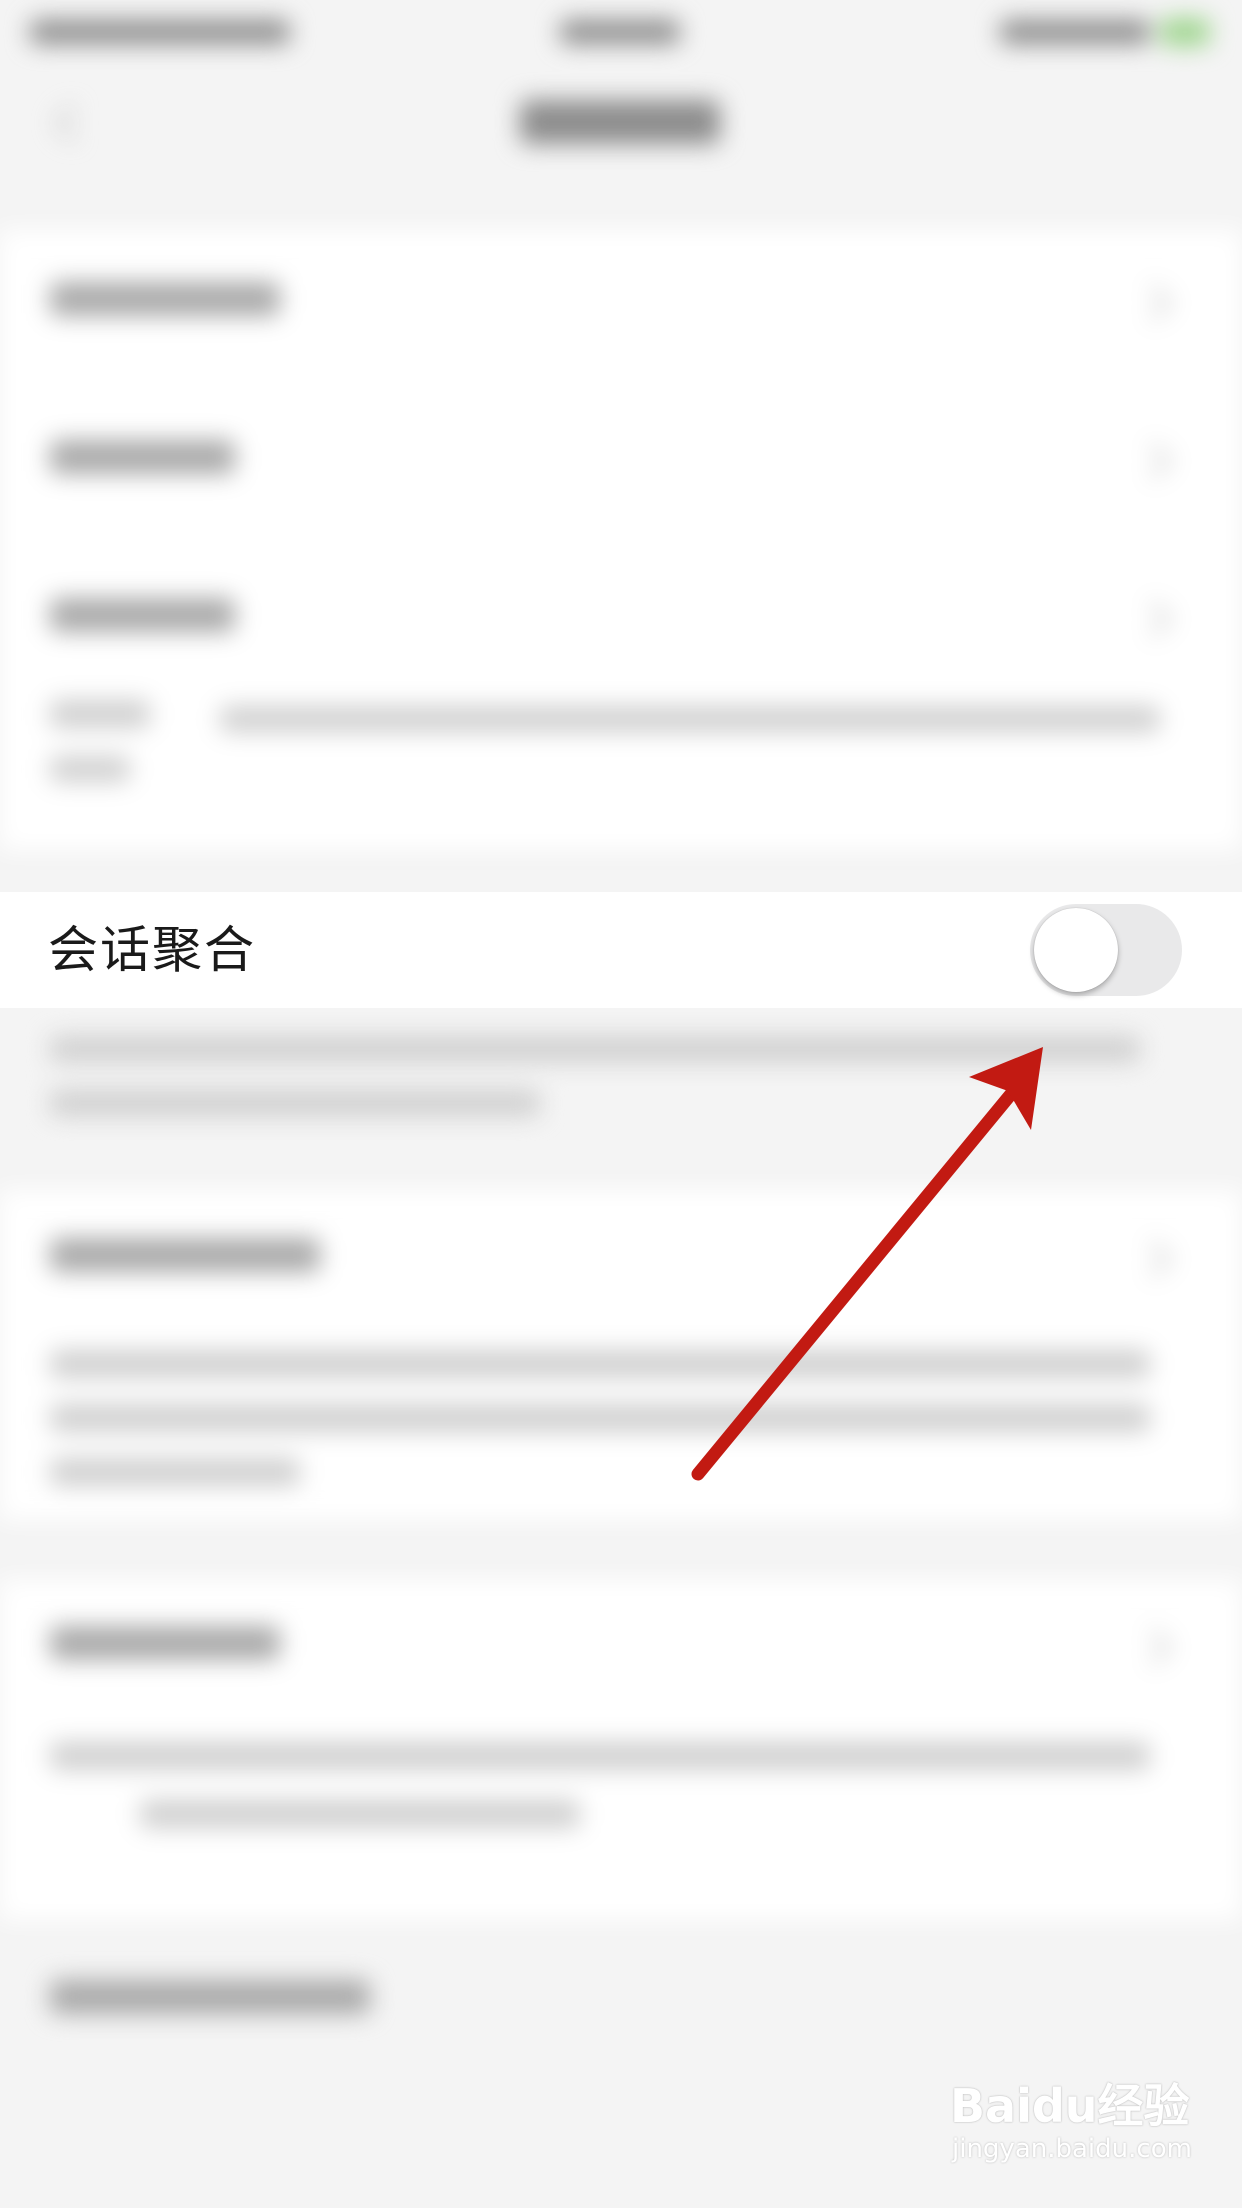 This screenshot has height=2208, width=1242. What do you see at coordinates (73, 123) in the screenshot?
I see `back-icon` at bounding box center [73, 123].